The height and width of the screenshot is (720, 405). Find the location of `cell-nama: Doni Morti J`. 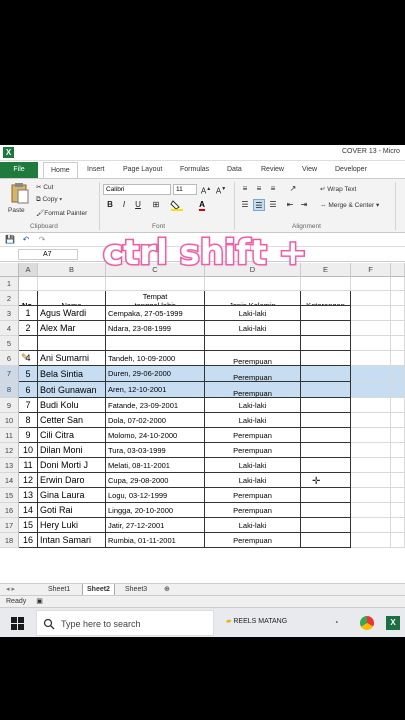

cell-nama: Doni Morti J is located at coordinates (72, 465).